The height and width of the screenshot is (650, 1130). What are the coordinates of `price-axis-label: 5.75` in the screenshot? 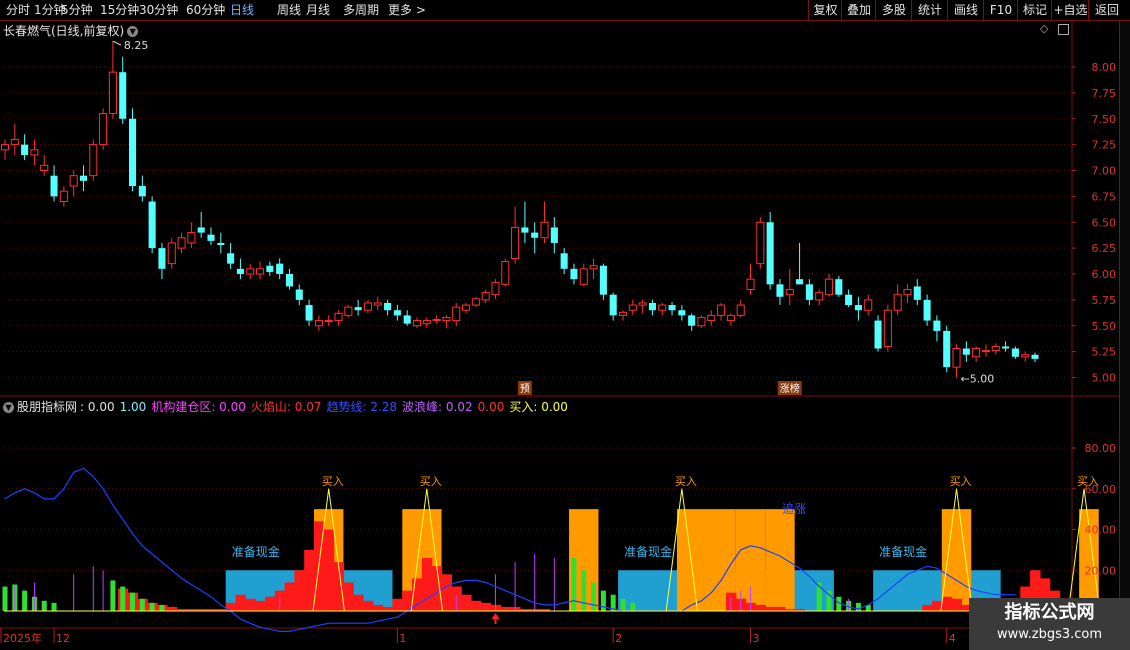 It's located at (1104, 300).